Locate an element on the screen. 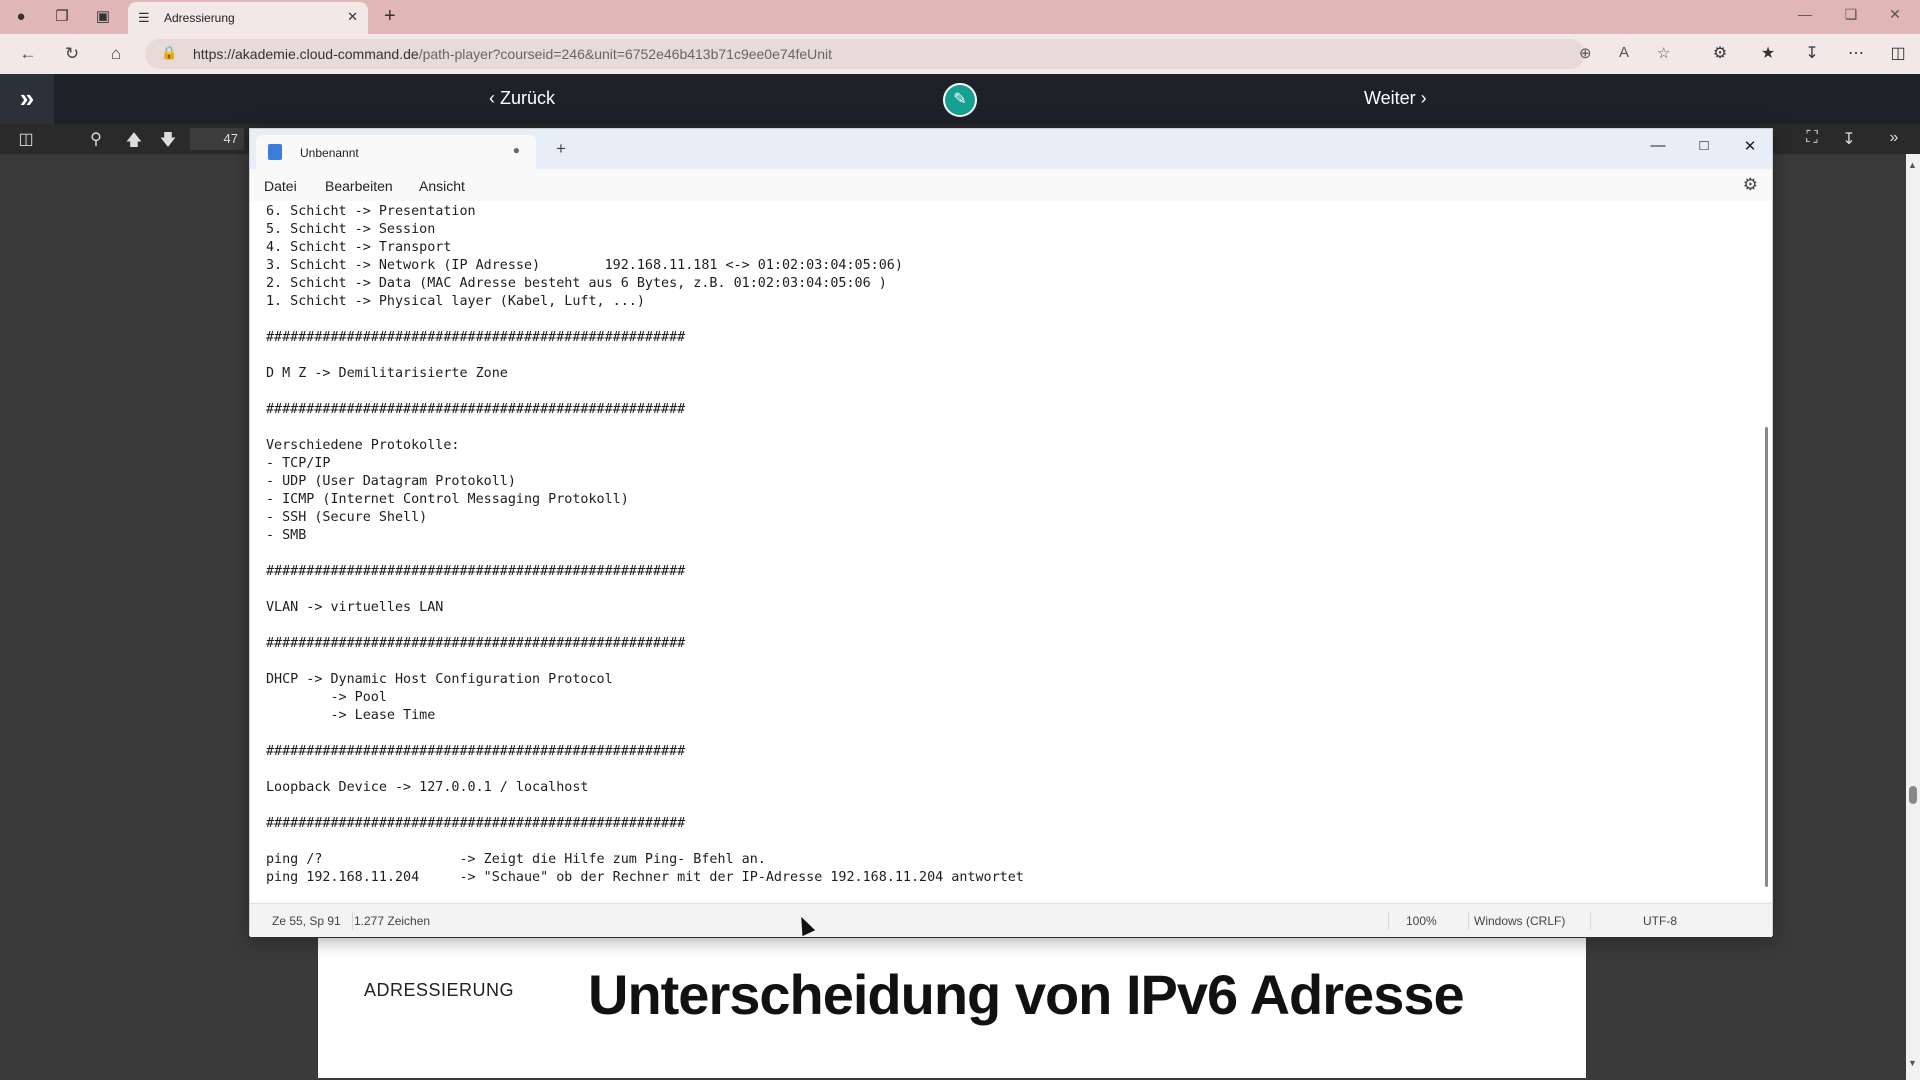 Image resolution: width=1920 pixels, height=1080 pixels. line-ending: Windows (CRLF) is located at coordinates (1519, 921).